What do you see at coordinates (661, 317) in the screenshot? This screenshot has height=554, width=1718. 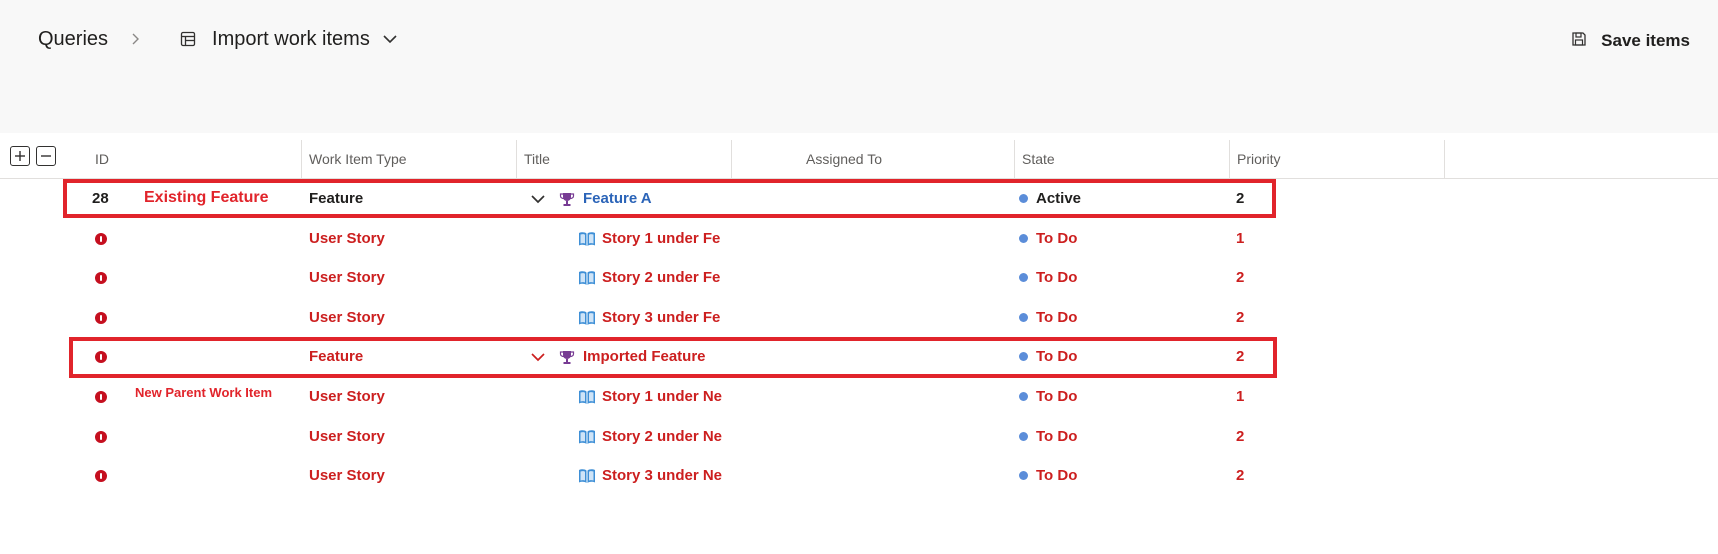 I see `work-item-title: Story 3 under Fe` at bounding box center [661, 317].